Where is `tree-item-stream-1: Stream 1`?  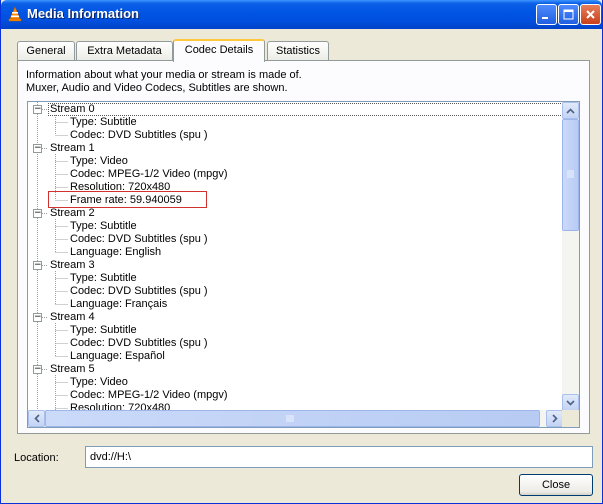 tree-item-stream-1: Stream 1 is located at coordinates (72, 148).